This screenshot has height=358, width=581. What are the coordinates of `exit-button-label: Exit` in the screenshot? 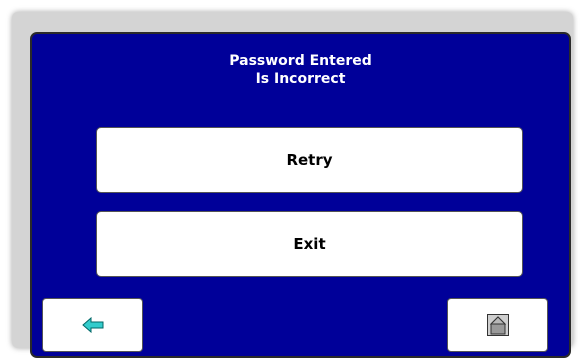 It's located at (309, 244).